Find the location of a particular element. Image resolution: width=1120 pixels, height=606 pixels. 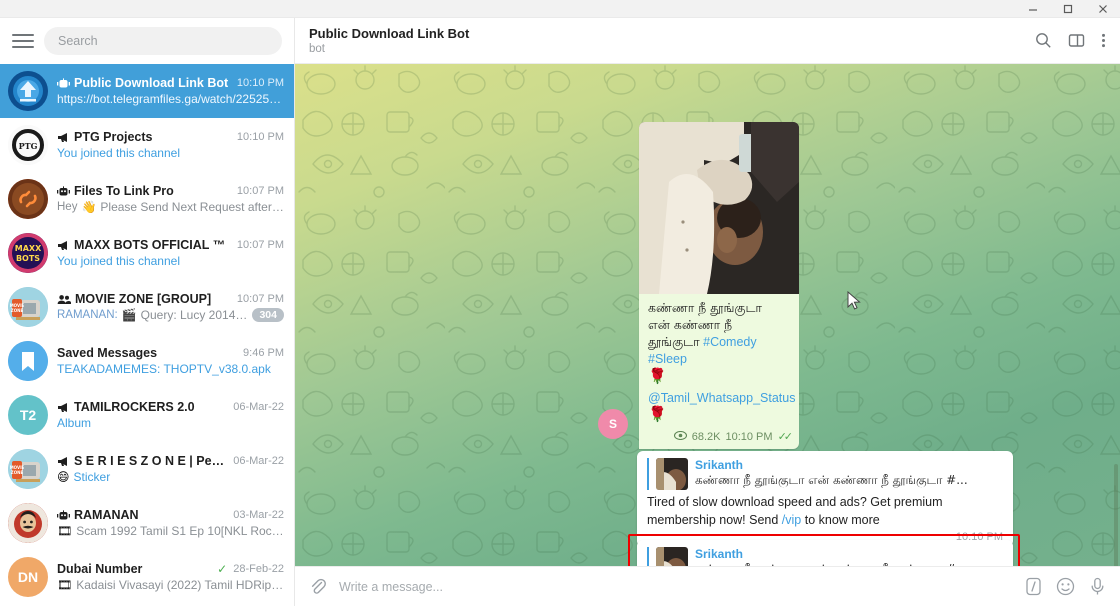

svg-text: ZONE is located at coordinates (17, 310).